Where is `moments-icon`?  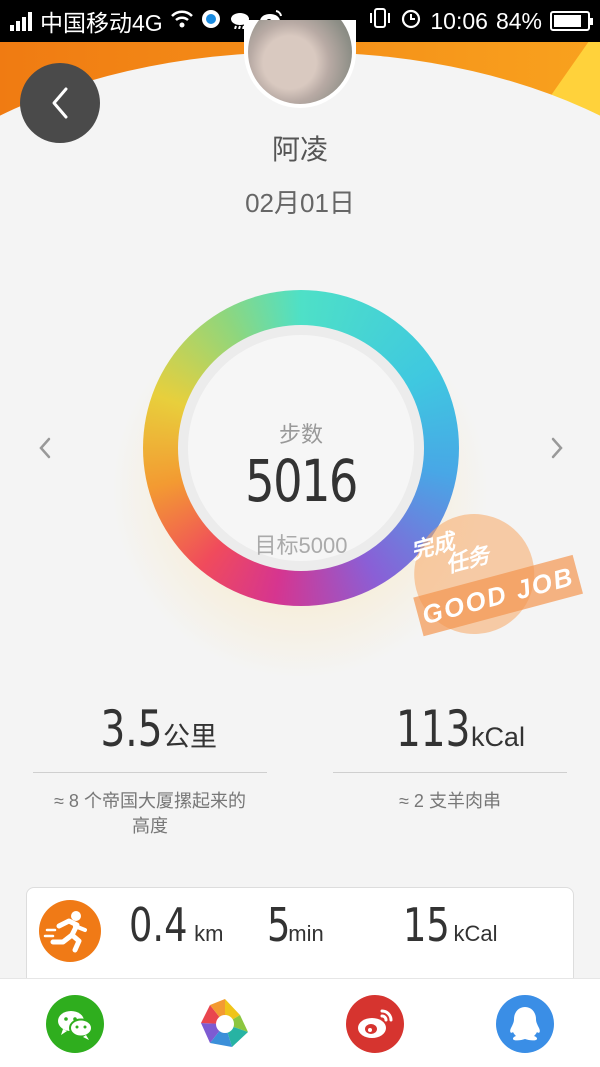
moments-icon is located at coordinates (225, 1024).